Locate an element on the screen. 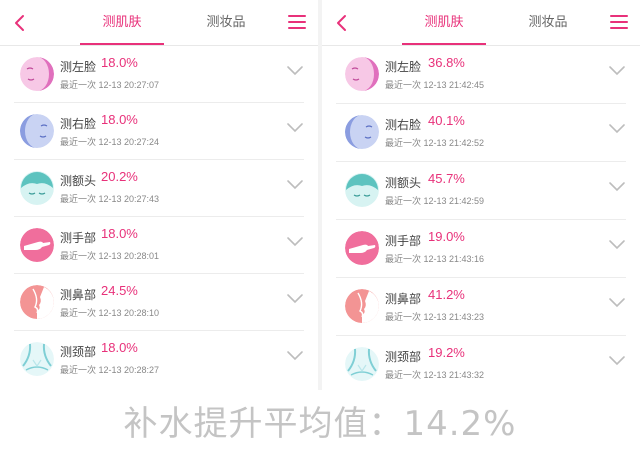  average-improvement-caption: 补水提升平均值：14.2% is located at coordinates (320, 424).